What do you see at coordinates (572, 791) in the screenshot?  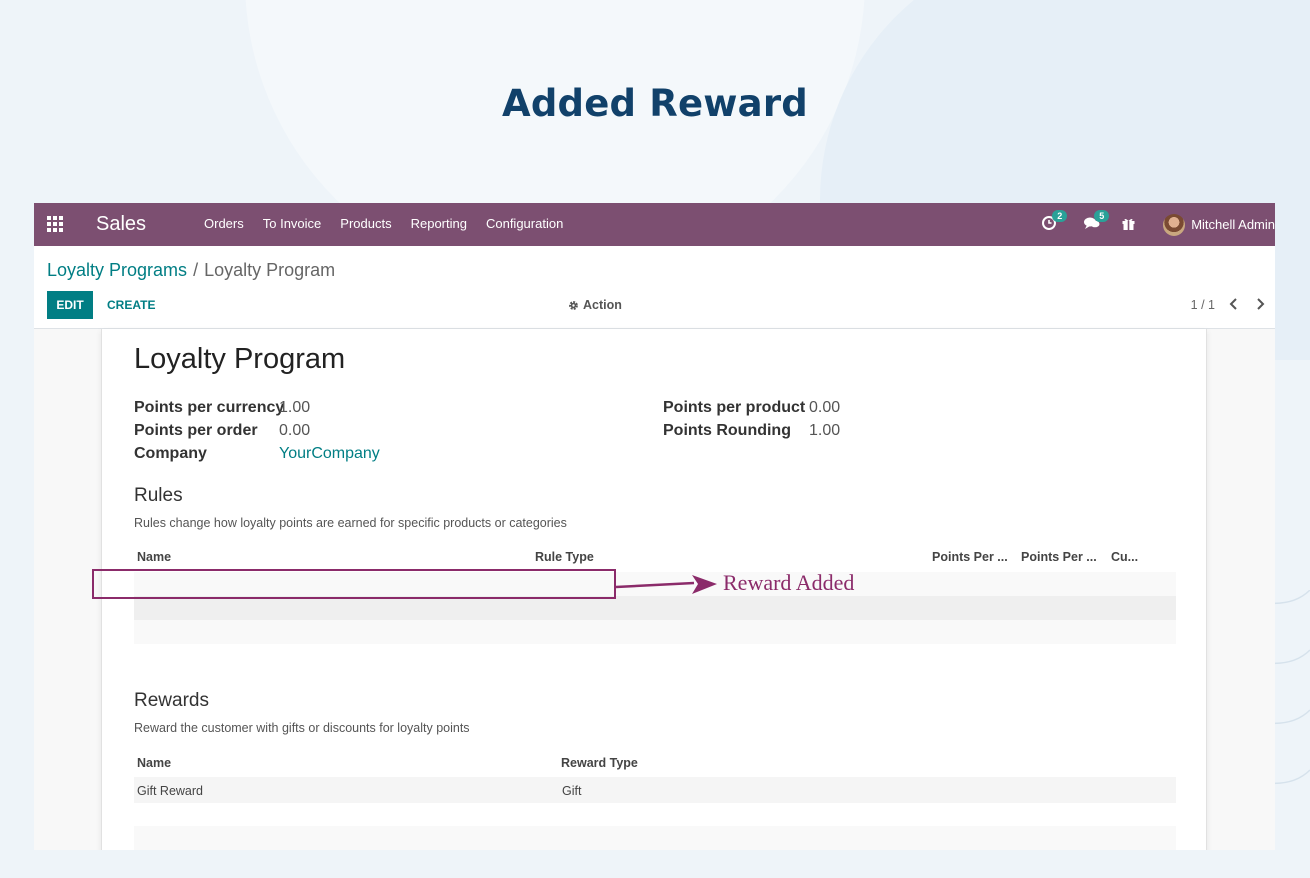 I see `reward-type-cell: Gift` at bounding box center [572, 791].